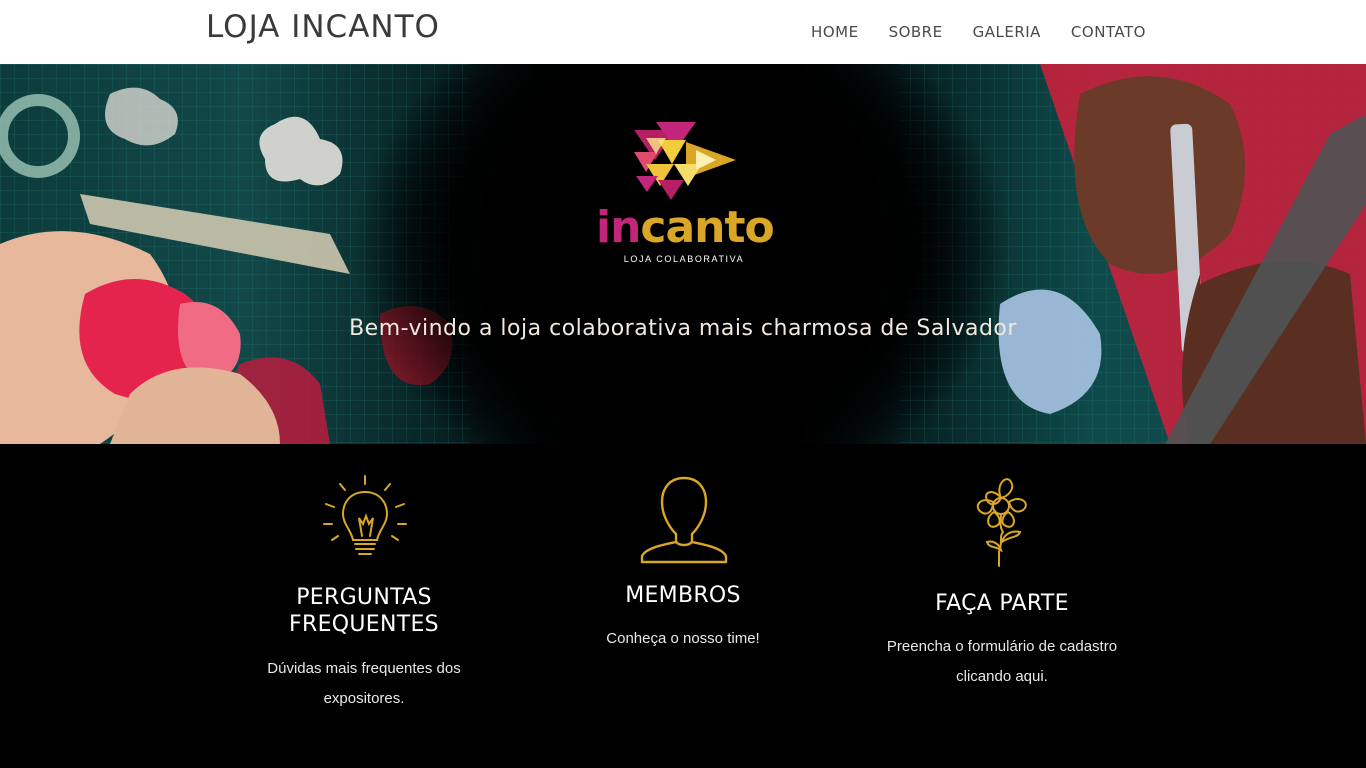 The height and width of the screenshot is (768, 1366). I want to click on feature-faq-title: PERGUNTAS FREQUENTES, so click(364, 611).